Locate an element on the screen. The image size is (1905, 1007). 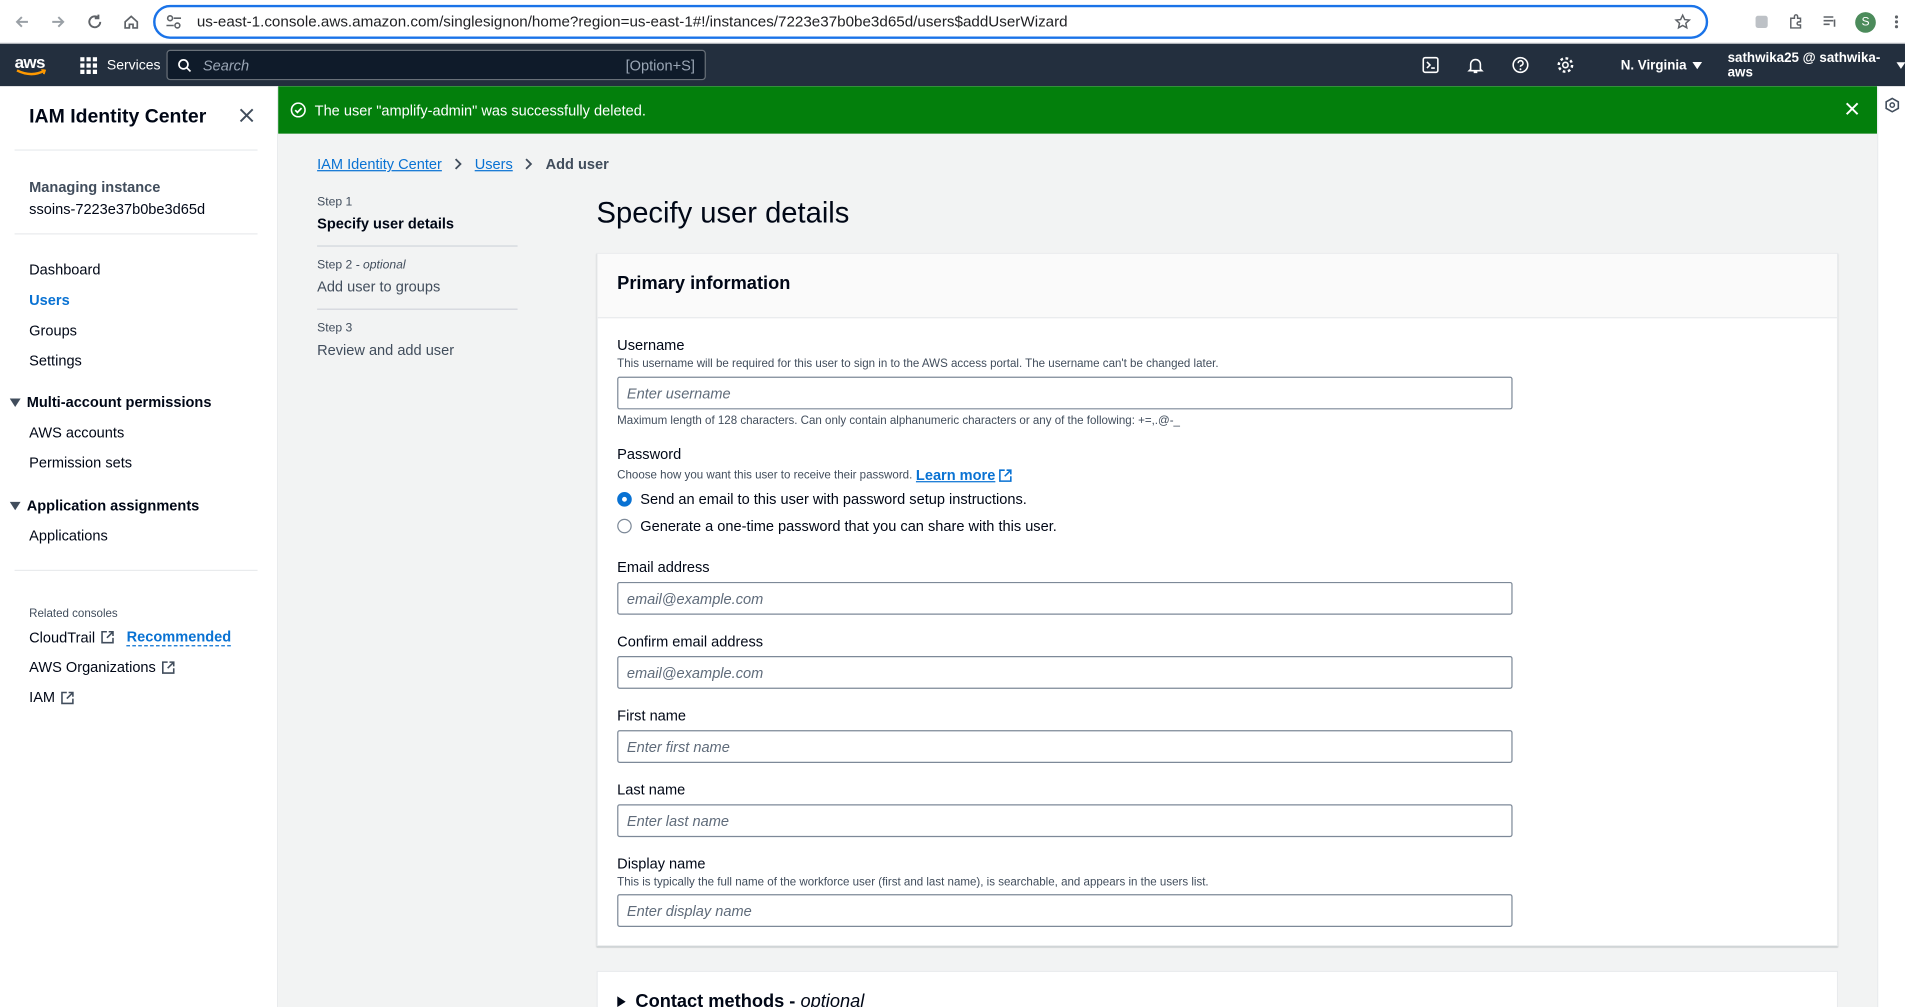
wizard-step-2: Step 2 - optional Add user to groups is located at coordinates (417, 284).